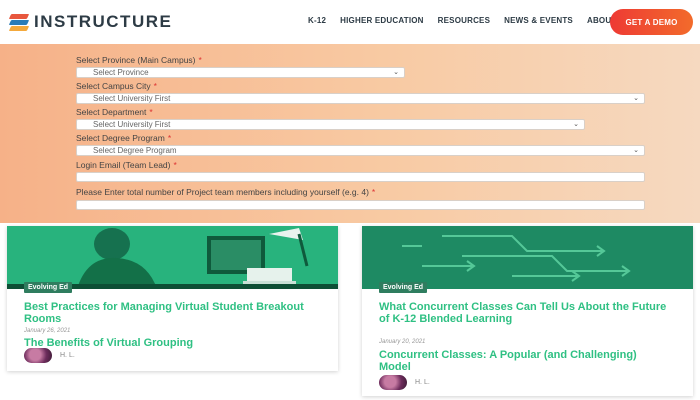  Describe the element at coordinates (240, 72) in the screenshot. I see `province-select: Select Province ⌄` at that location.